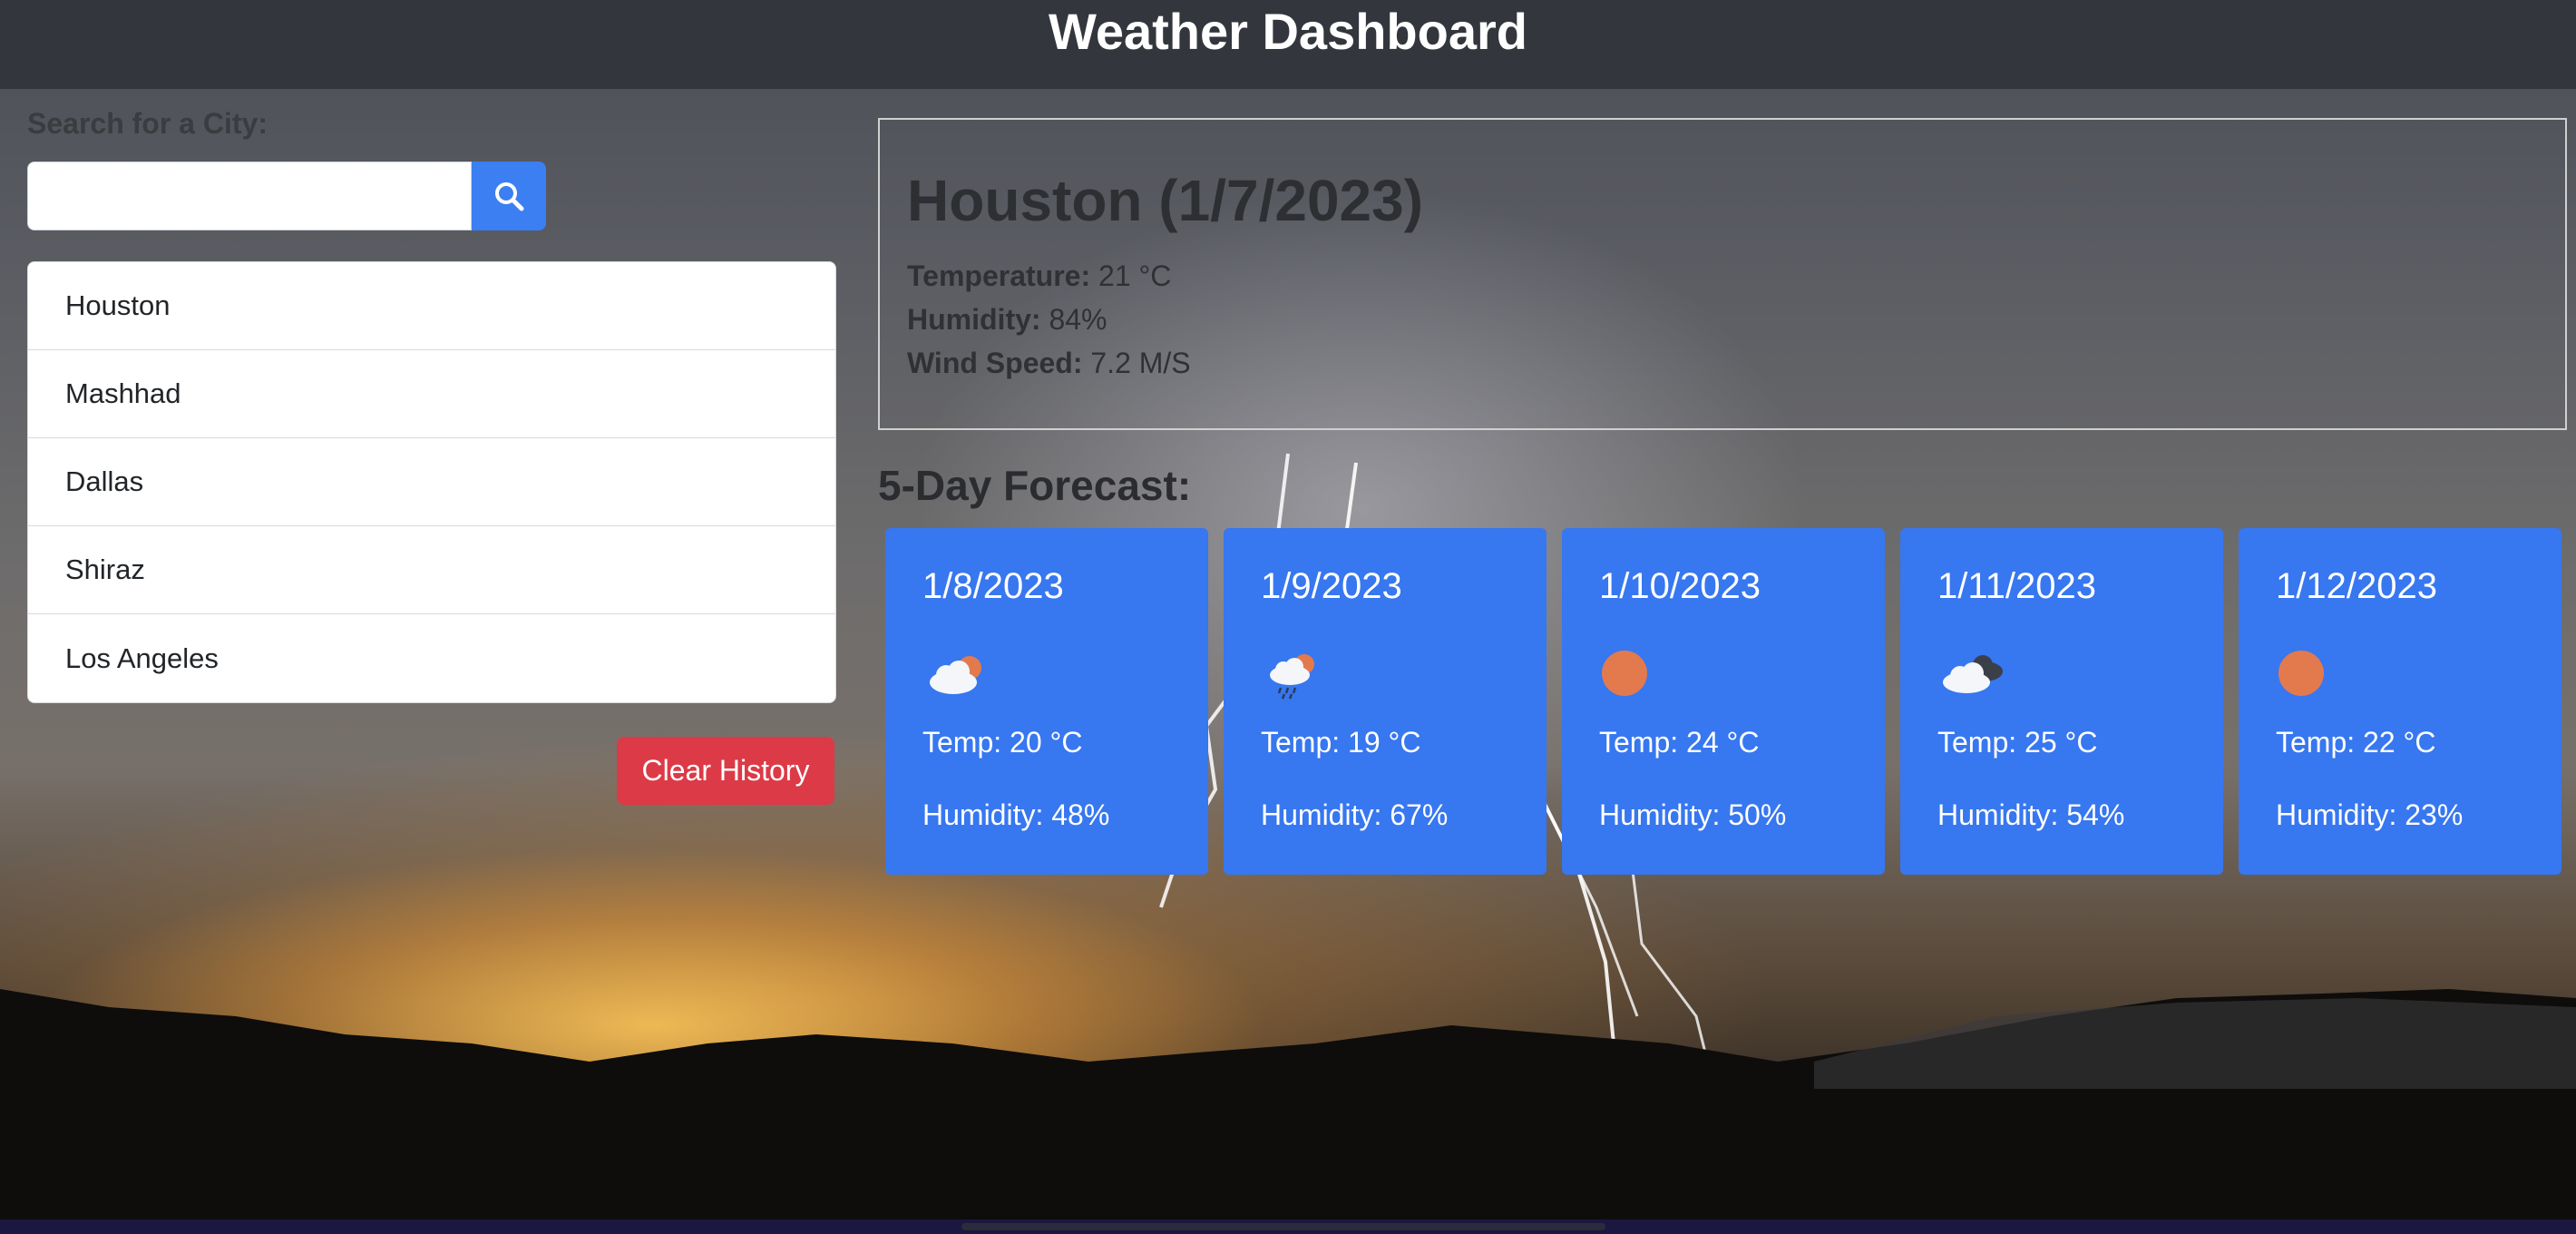 The height and width of the screenshot is (1234, 2576). What do you see at coordinates (999, 276) in the screenshot?
I see `temperature-label: Temperature:` at bounding box center [999, 276].